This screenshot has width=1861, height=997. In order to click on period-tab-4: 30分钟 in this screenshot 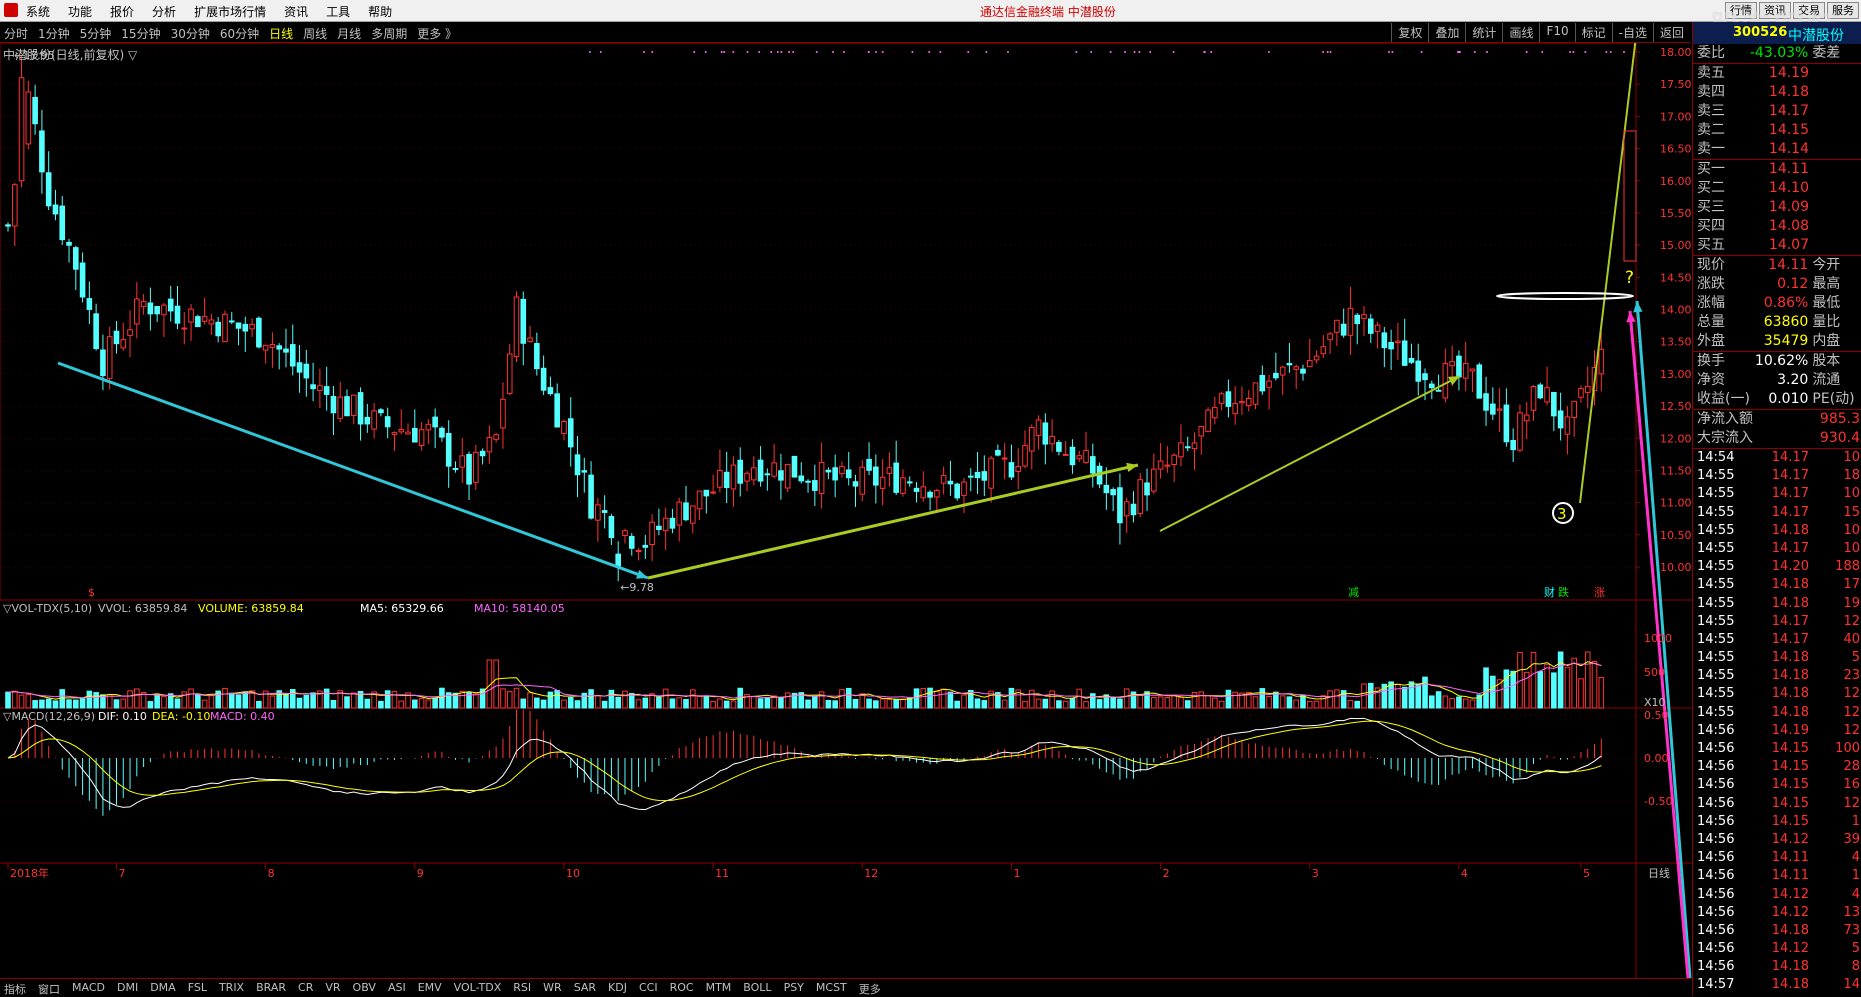, I will do `click(190, 33)`.